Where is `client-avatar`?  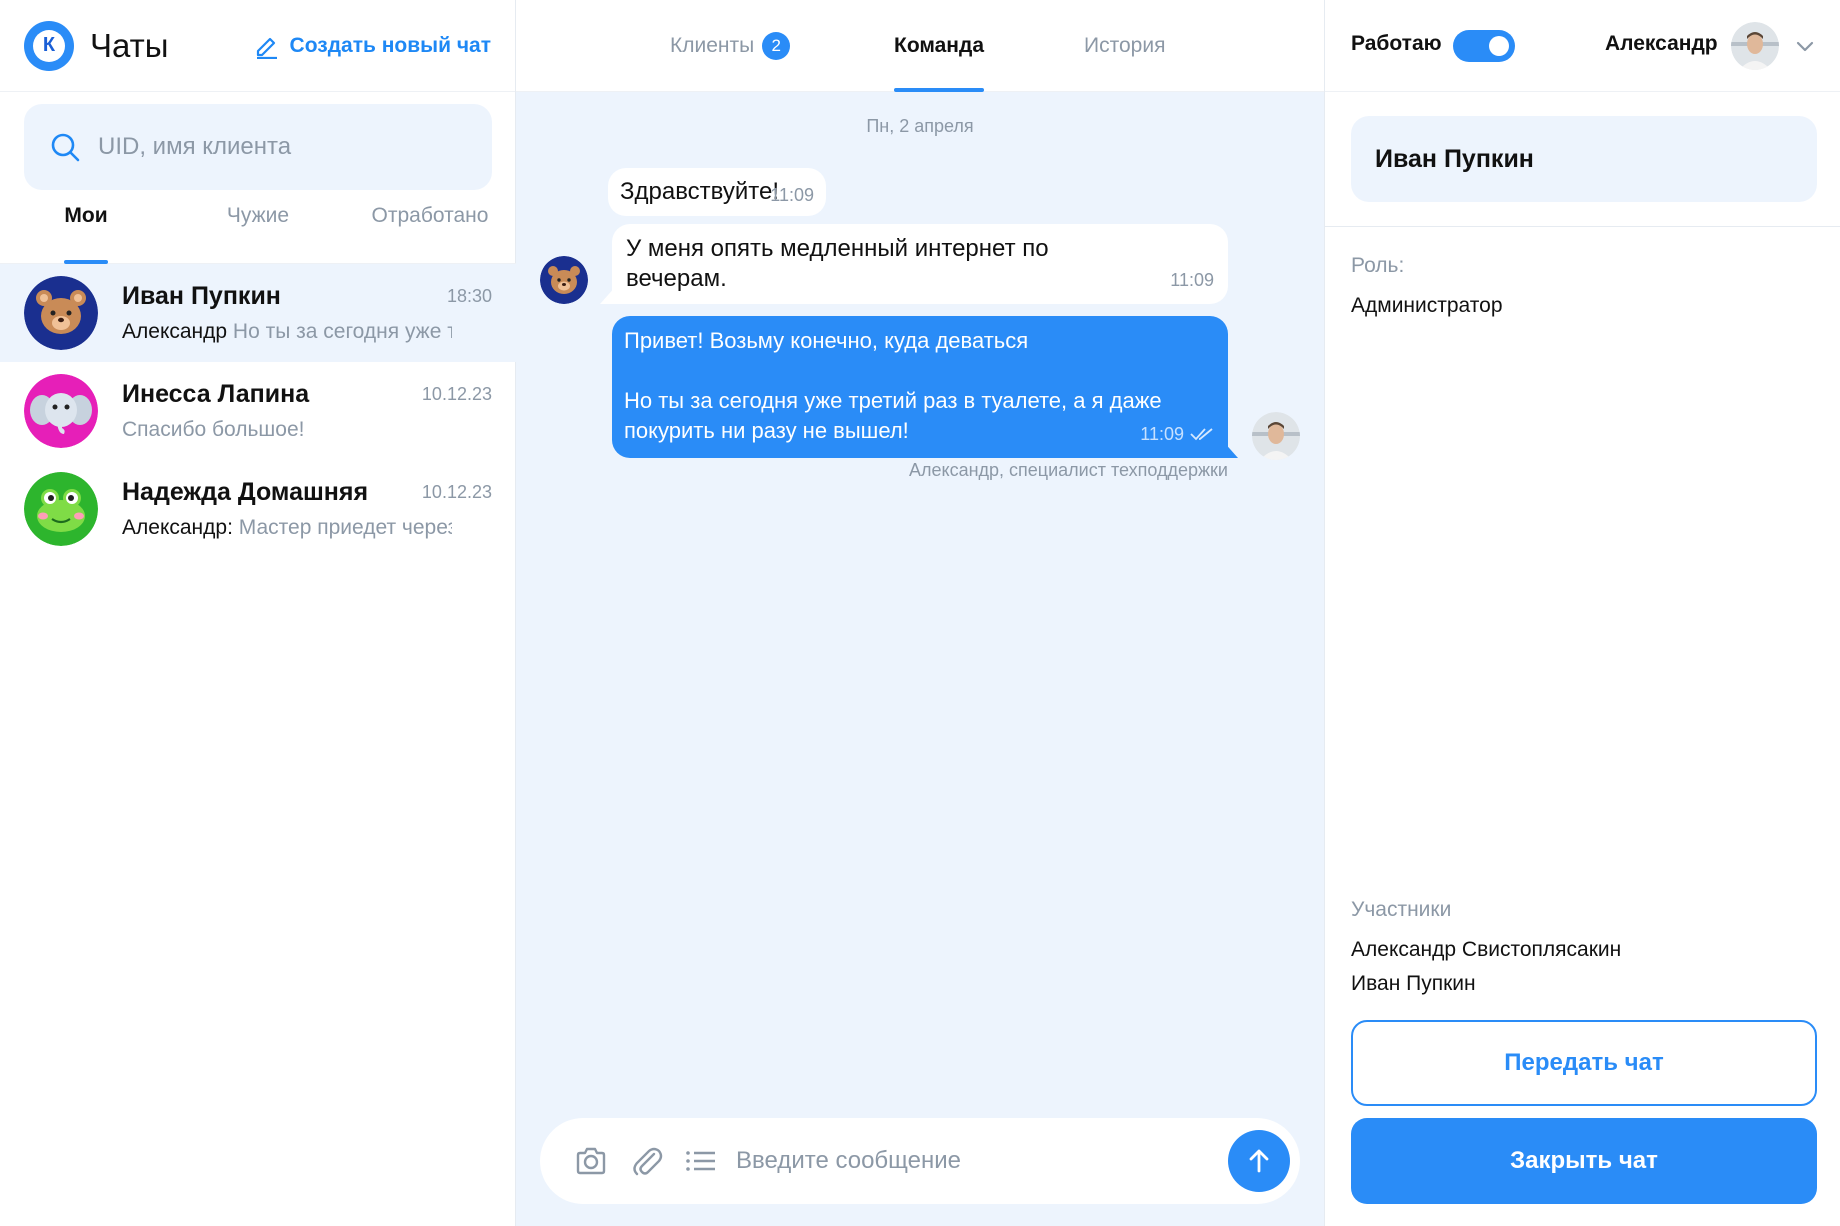 client-avatar is located at coordinates (564, 280).